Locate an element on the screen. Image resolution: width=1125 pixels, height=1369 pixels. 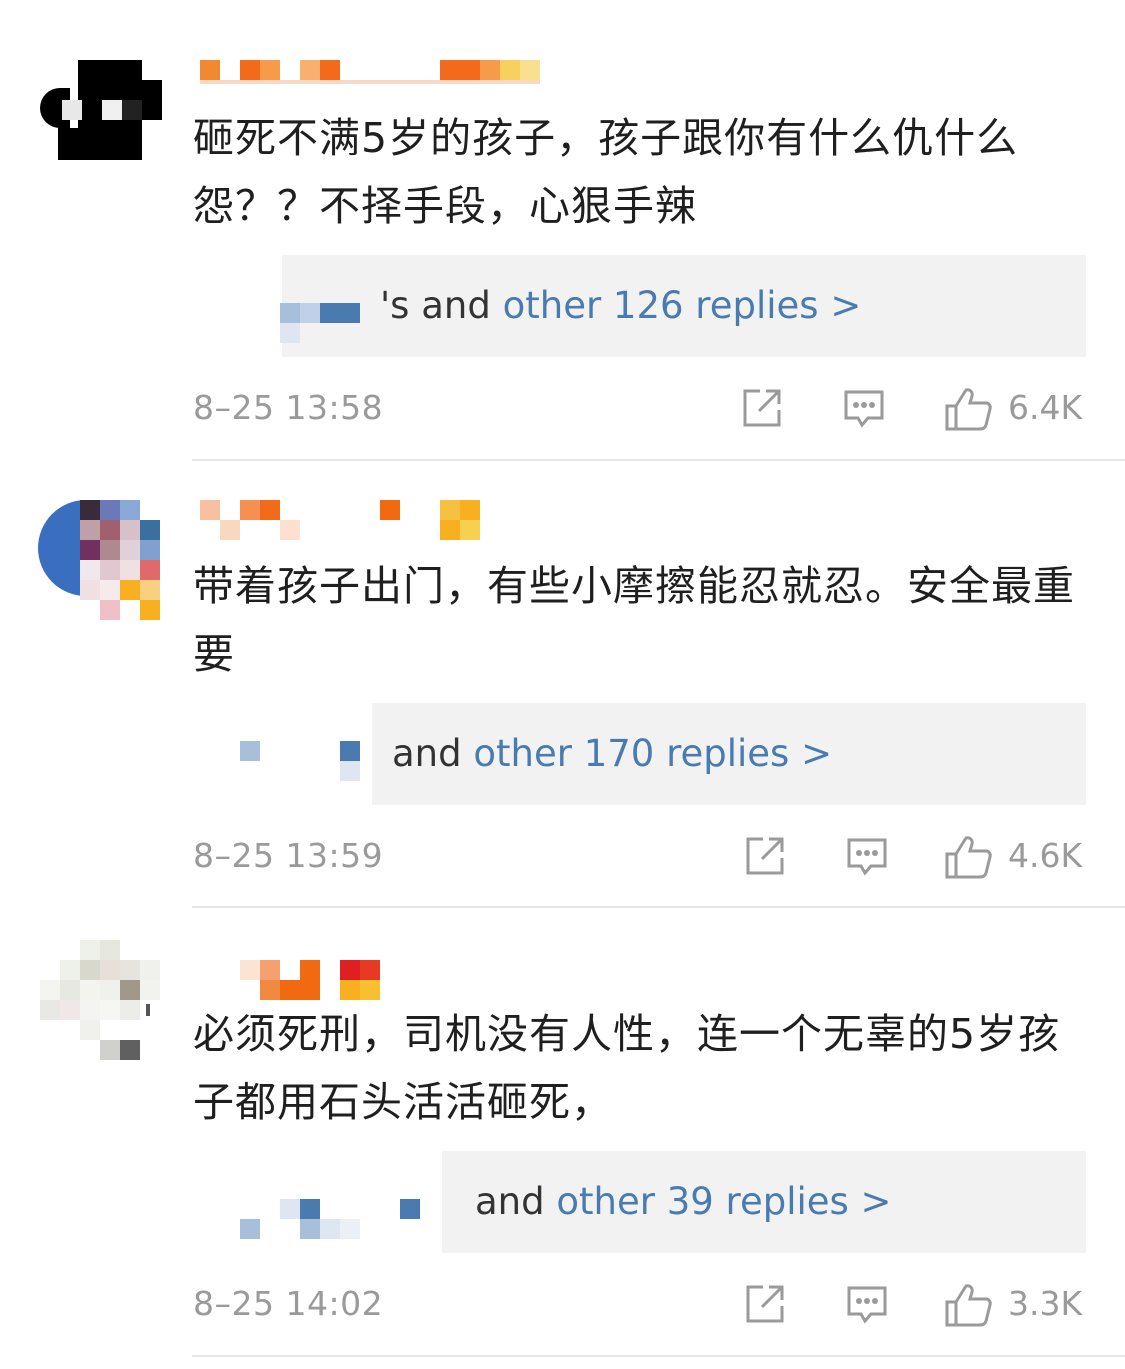
comment-time: 8–25 13:58 is located at coordinates (288, 407).